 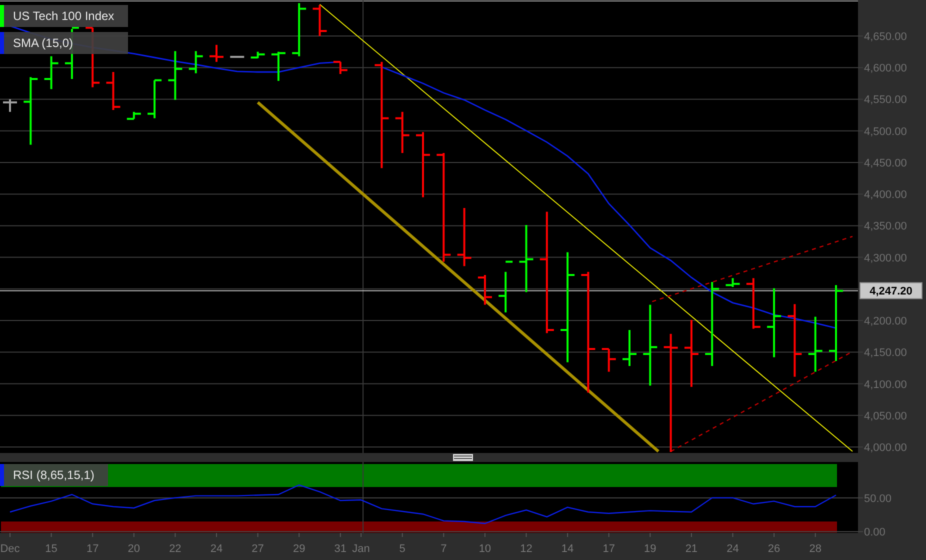 I want to click on axis-label: 4,400.00, so click(x=885, y=195).